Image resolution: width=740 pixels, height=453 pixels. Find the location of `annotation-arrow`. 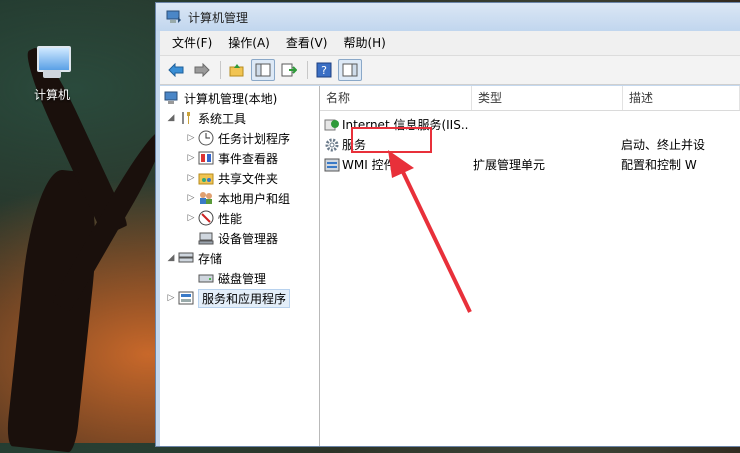

annotation-arrow is located at coordinates (430, 231).